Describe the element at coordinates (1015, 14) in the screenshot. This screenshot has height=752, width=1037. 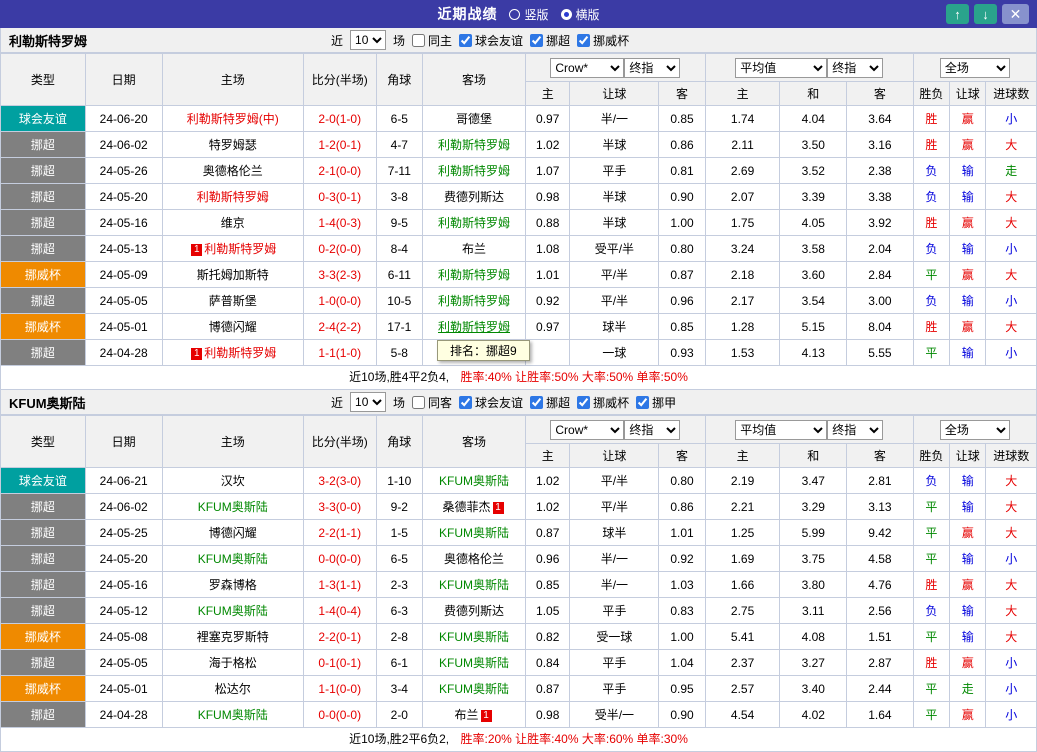
I see `close-button: ✕` at that location.